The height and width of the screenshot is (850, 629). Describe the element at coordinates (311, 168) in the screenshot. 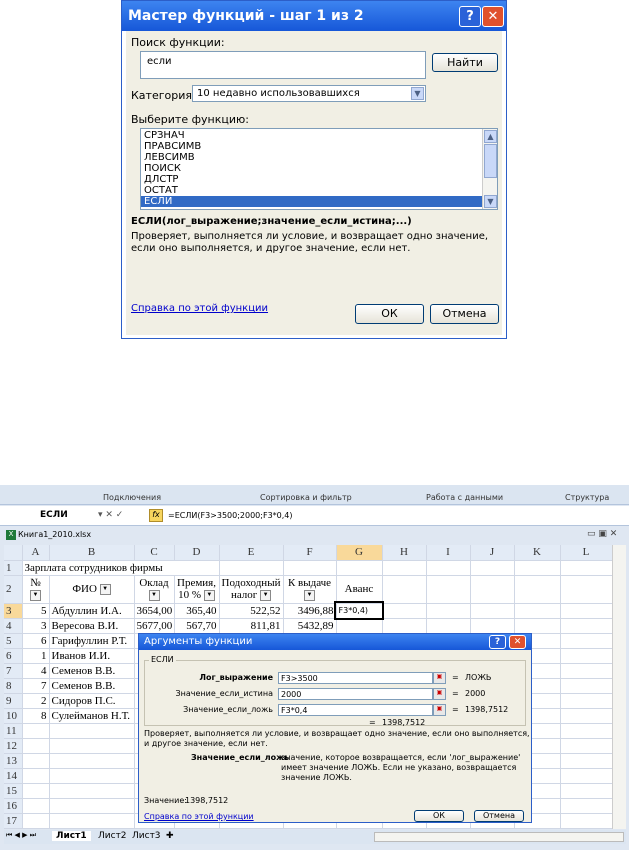

I see `function-list-item: ПОИСК` at that location.